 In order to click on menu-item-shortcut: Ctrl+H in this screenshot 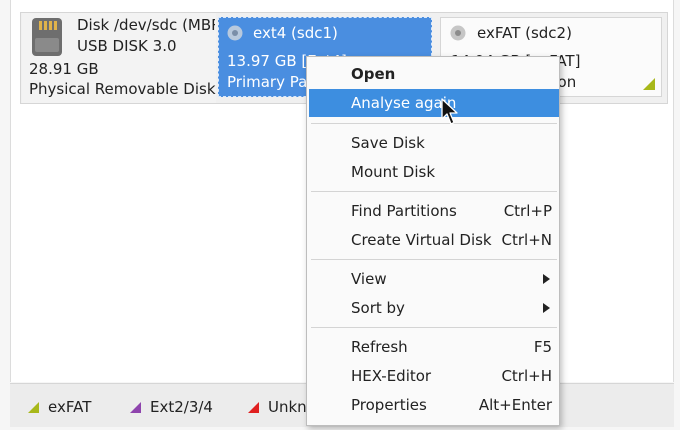, I will do `click(526, 376)`.